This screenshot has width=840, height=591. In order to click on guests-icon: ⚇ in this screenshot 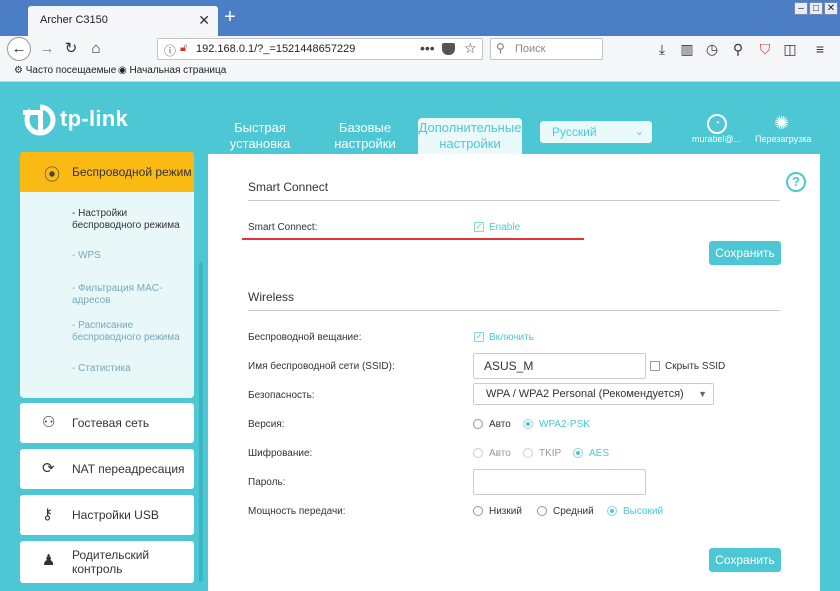, I will do `click(49, 422)`.